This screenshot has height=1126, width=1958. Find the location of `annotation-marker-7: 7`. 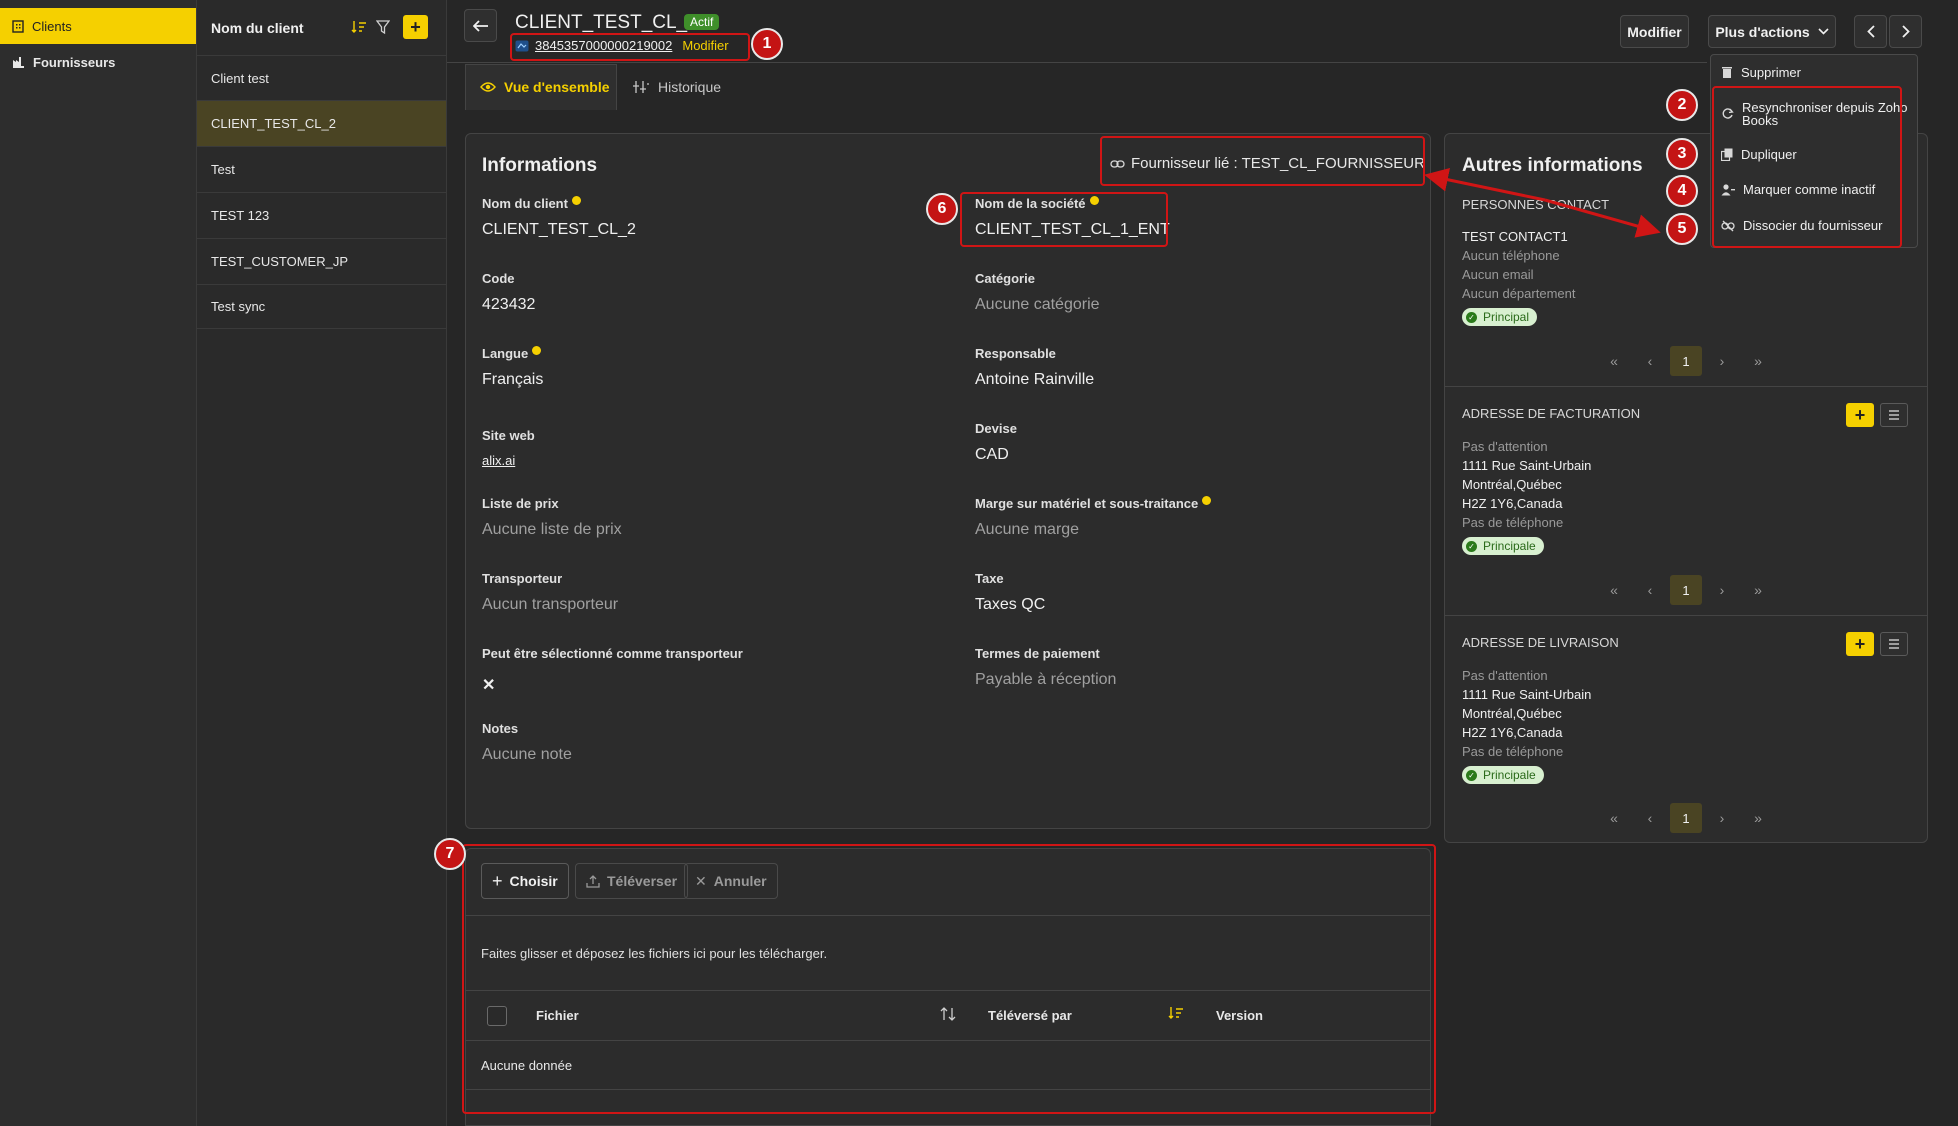

annotation-marker-7: 7 is located at coordinates (450, 854).